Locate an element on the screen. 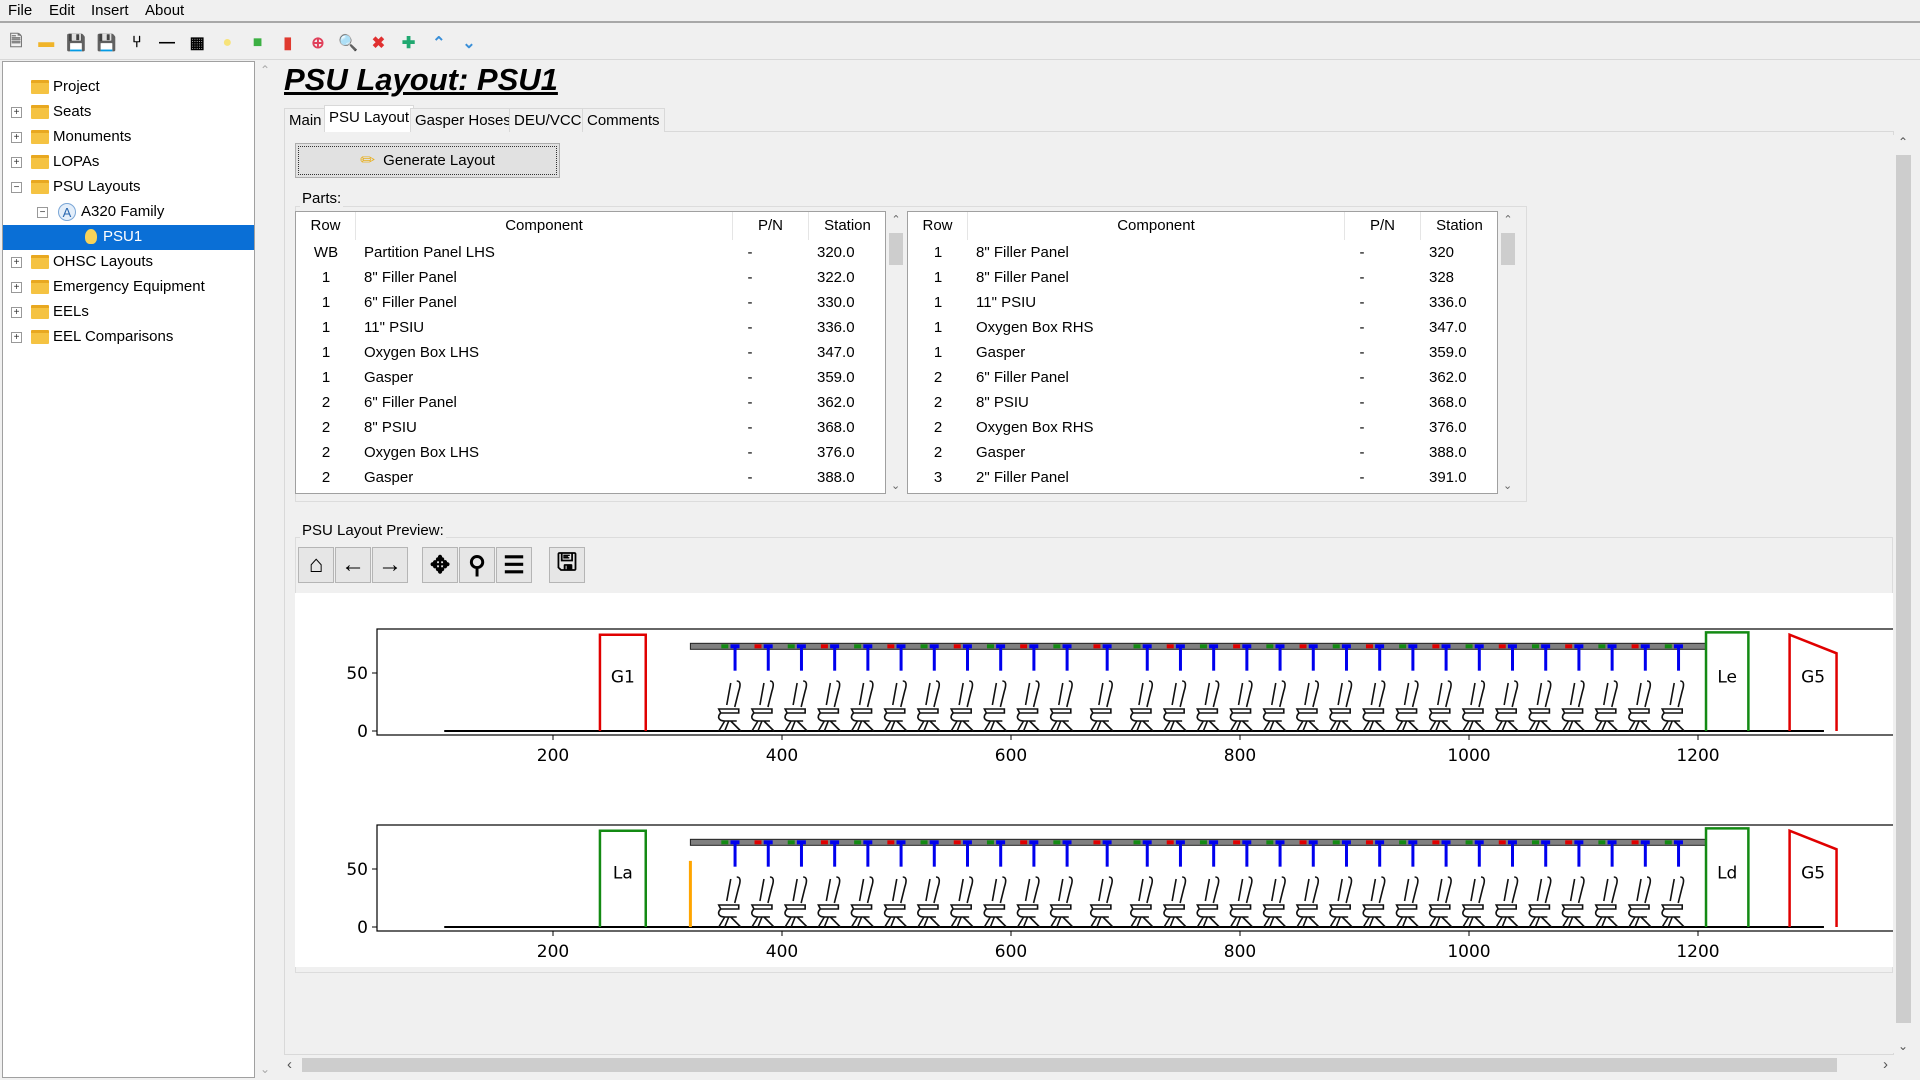  menu-about: About is located at coordinates (164, 10).